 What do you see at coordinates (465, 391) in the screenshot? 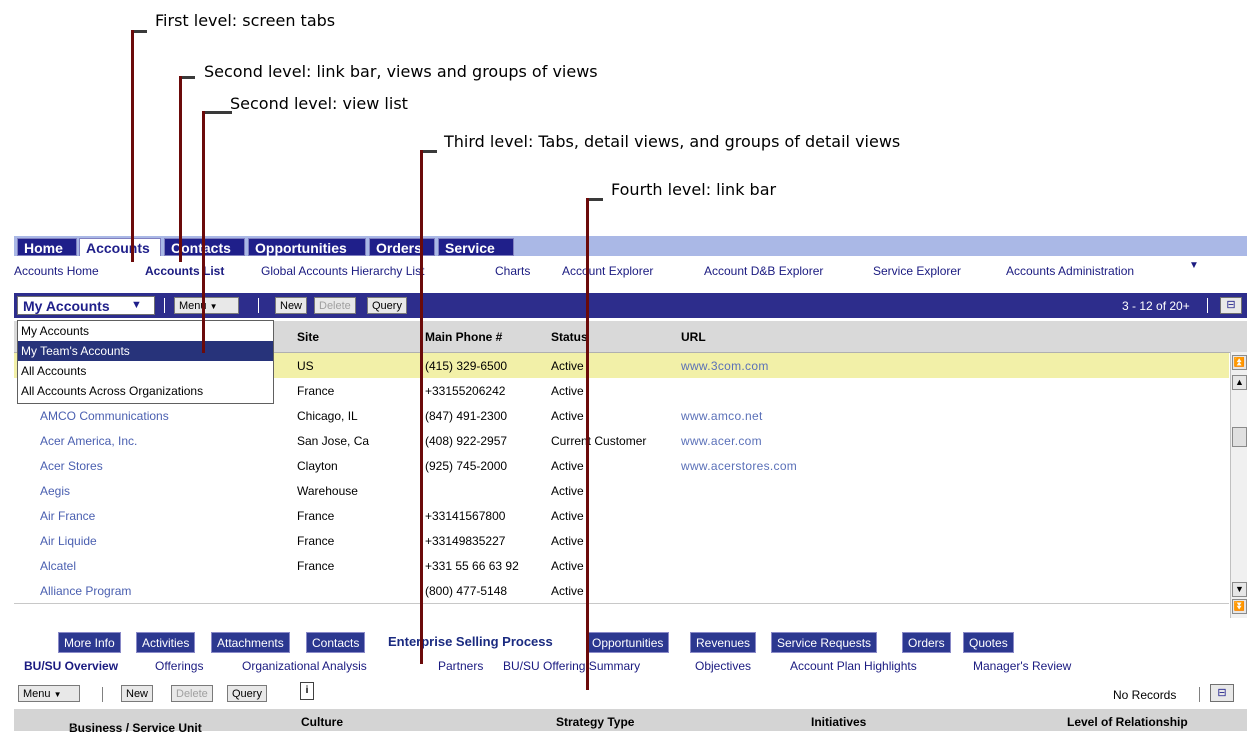
I see `cell-phone: +33155206242` at bounding box center [465, 391].